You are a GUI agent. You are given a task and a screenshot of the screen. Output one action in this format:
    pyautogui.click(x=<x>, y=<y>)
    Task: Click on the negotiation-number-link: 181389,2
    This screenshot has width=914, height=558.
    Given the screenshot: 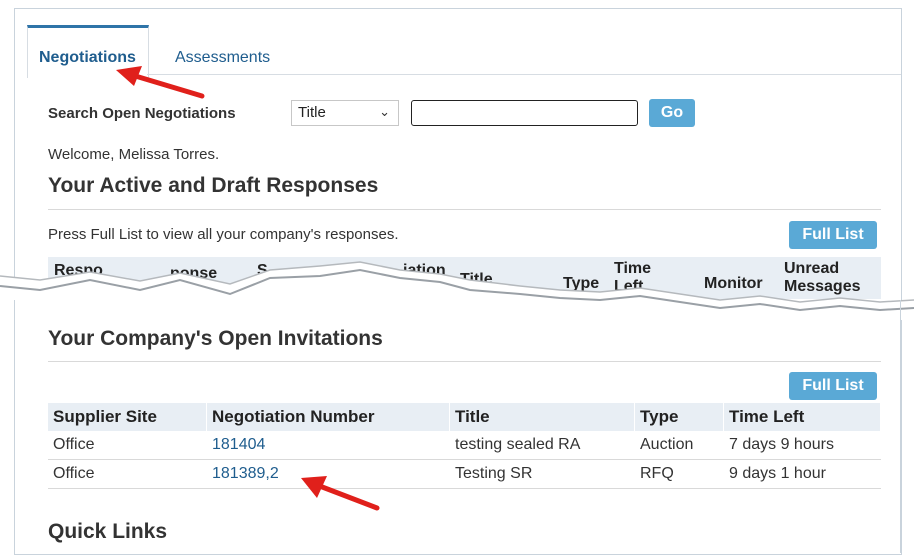 What is the action you would take?
    pyautogui.click(x=245, y=473)
    